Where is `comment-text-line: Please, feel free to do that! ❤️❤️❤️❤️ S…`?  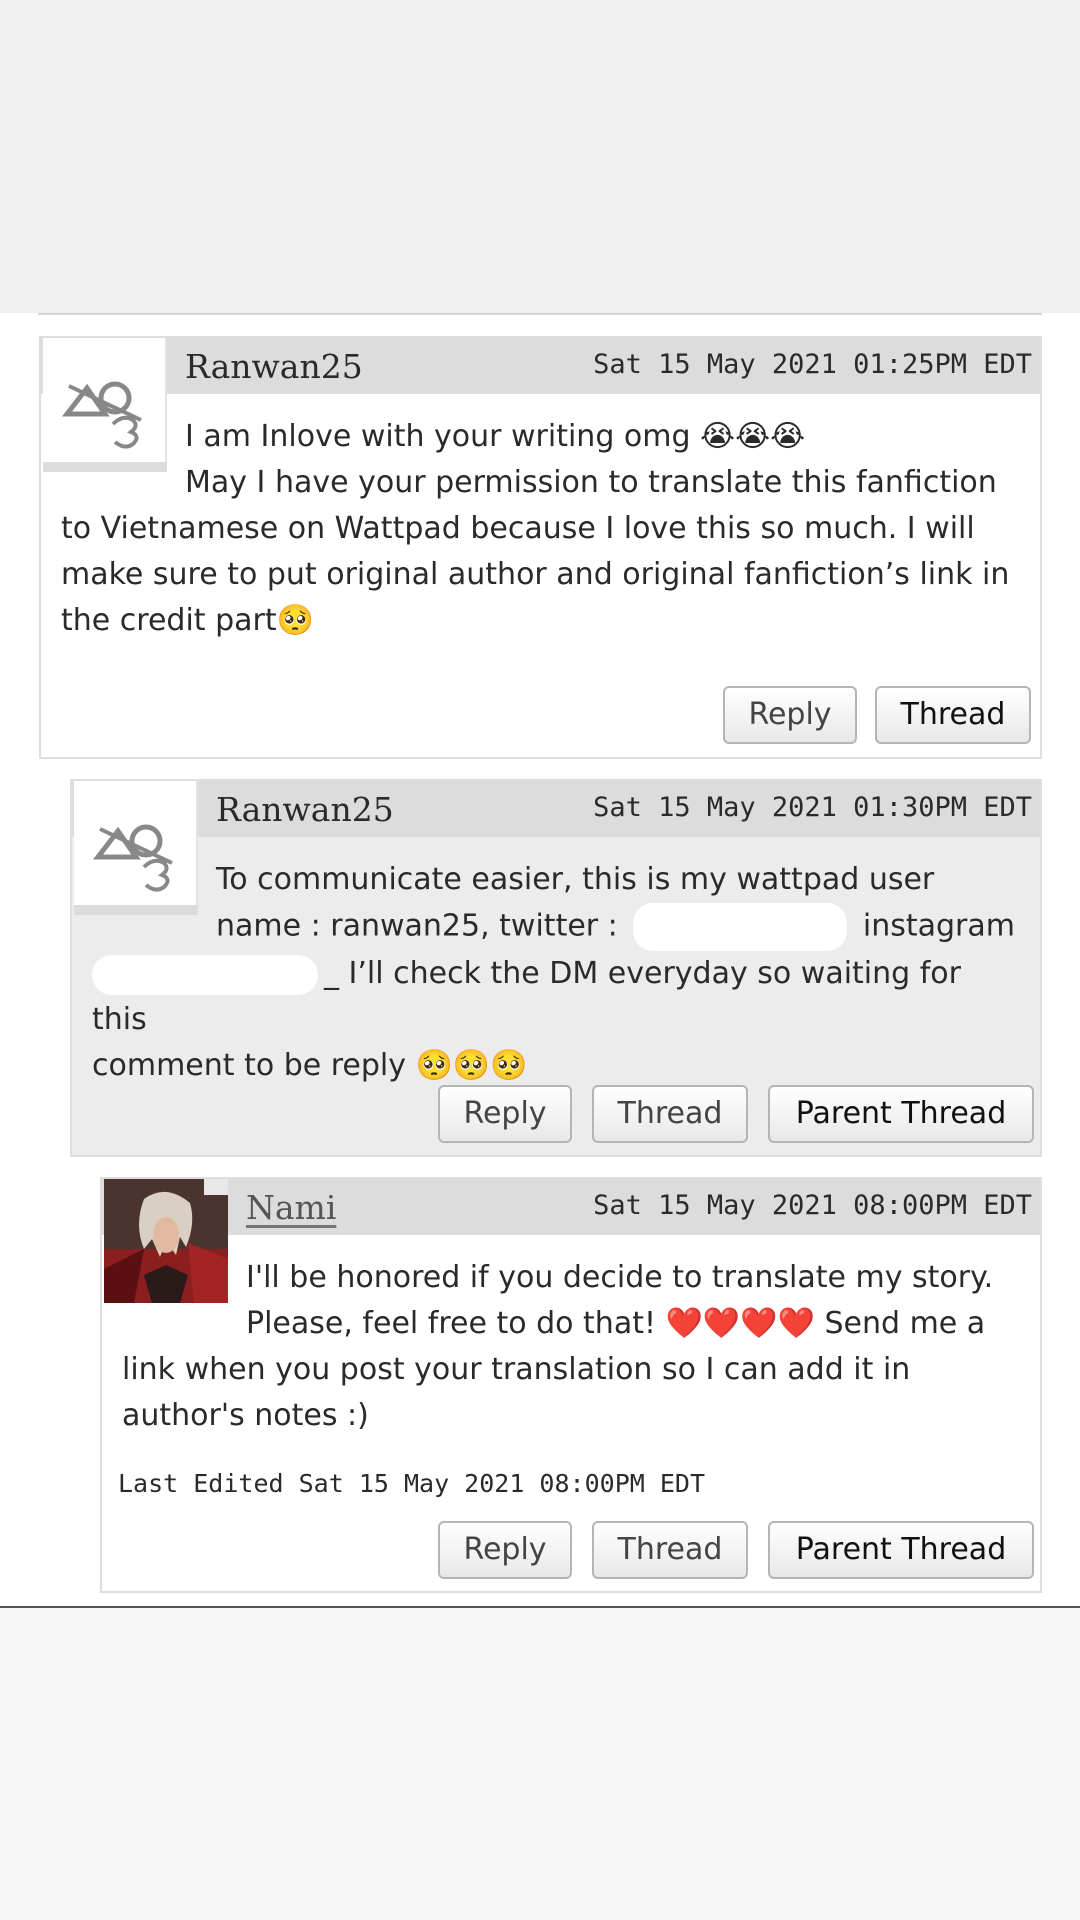
comment-text-line: Please, feel free to do that! ❤️❤️❤️❤️ S… is located at coordinates (616, 1323).